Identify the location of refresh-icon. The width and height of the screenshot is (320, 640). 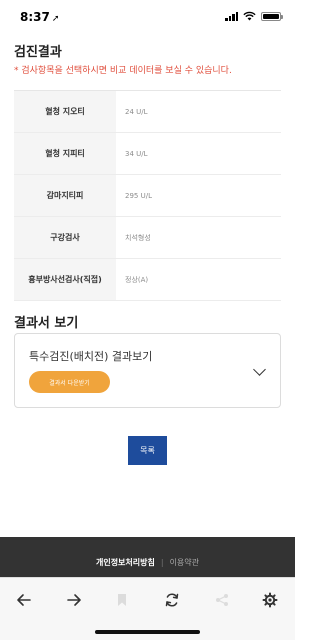
(172, 600).